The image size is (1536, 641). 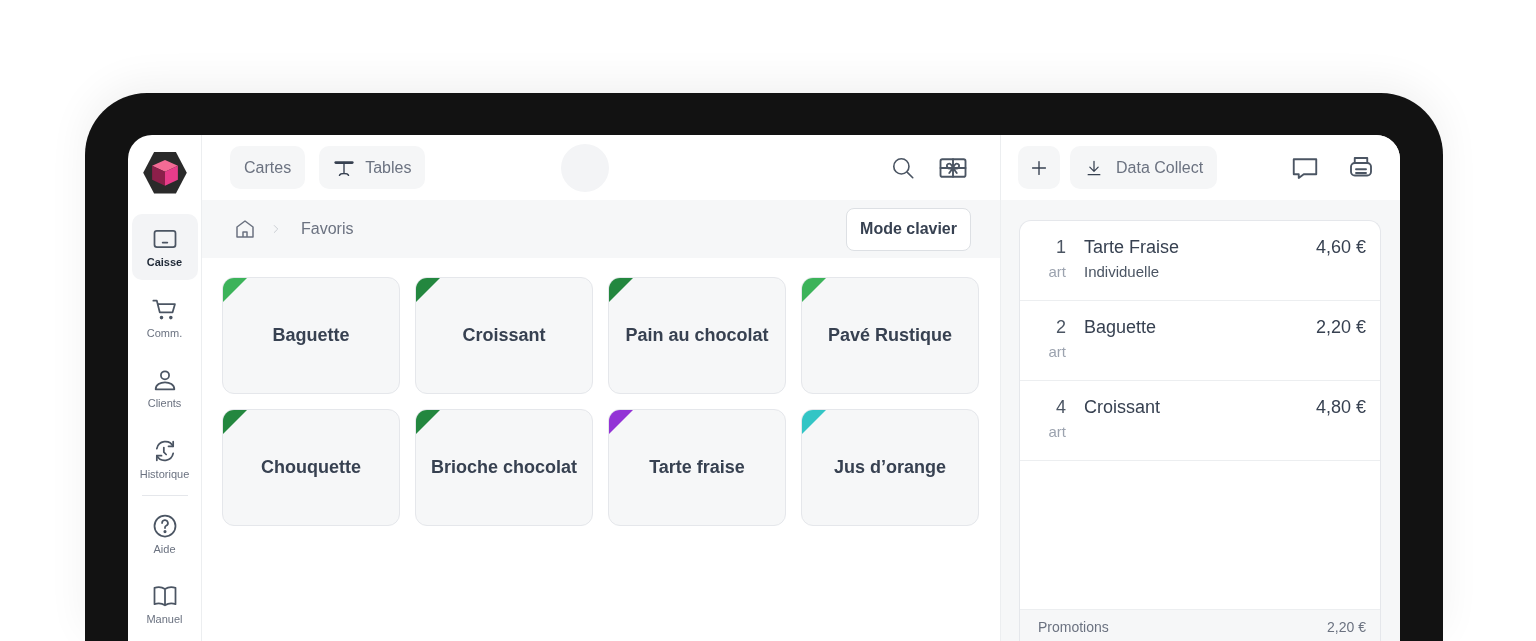 What do you see at coordinates (1340, 407) in the screenshot?
I see `item-price: 4,80 €` at bounding box center [1340, 407].